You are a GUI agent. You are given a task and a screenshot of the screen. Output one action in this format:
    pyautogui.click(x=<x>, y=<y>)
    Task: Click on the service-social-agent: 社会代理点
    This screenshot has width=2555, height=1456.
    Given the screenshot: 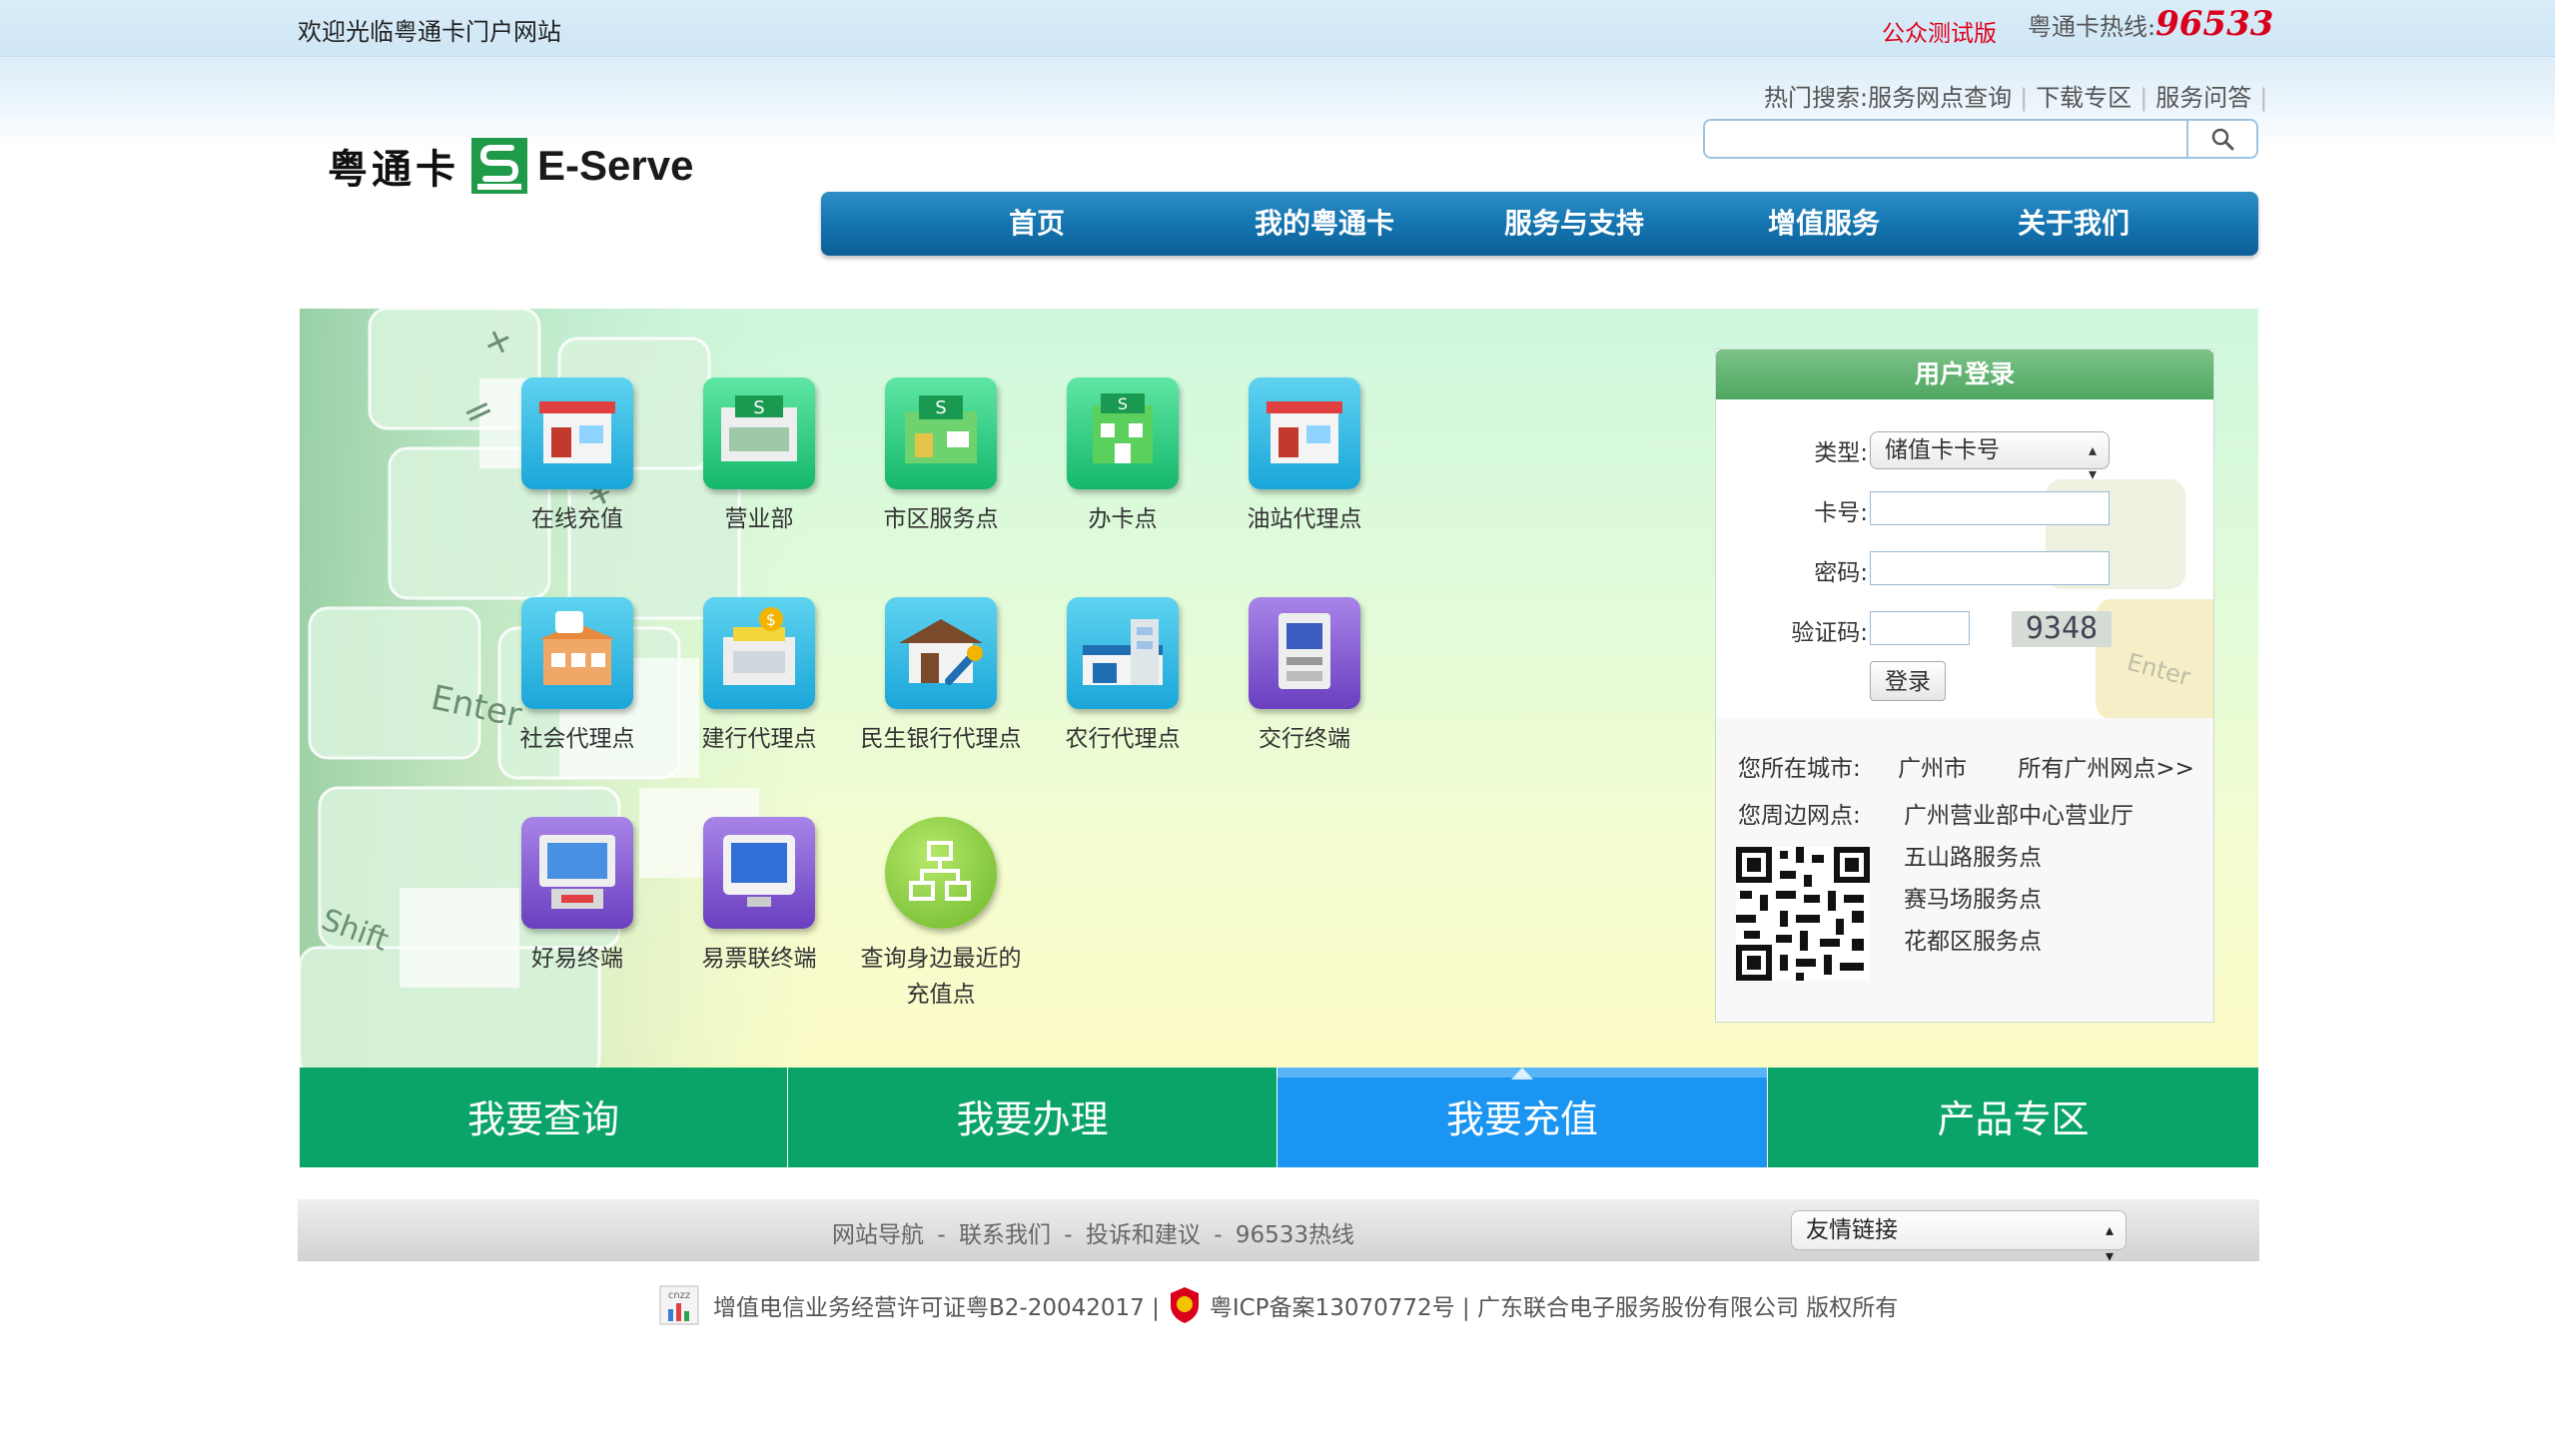 What is the action you would take?
    pyautogui.click(x=577, y=677)
    